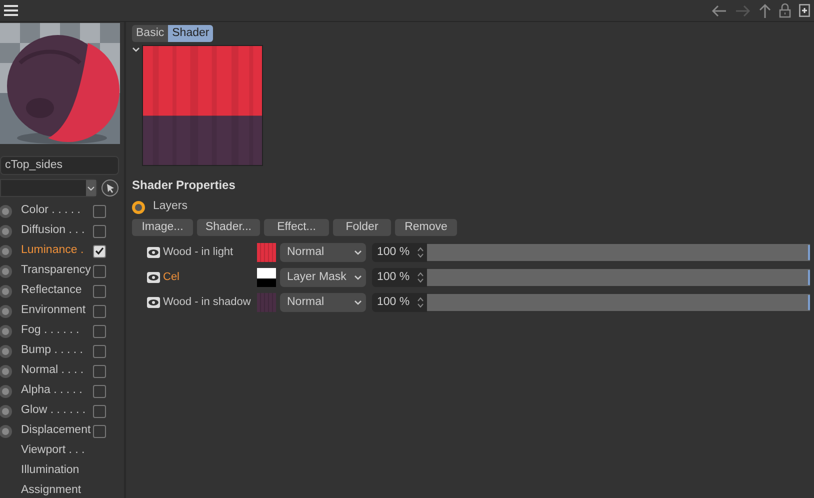 This screenshot has width=814, height=498. Describe the element at coordinates (56, 411) in the screenshot. I see `channel-label: Glow . . . . . .` at that location.